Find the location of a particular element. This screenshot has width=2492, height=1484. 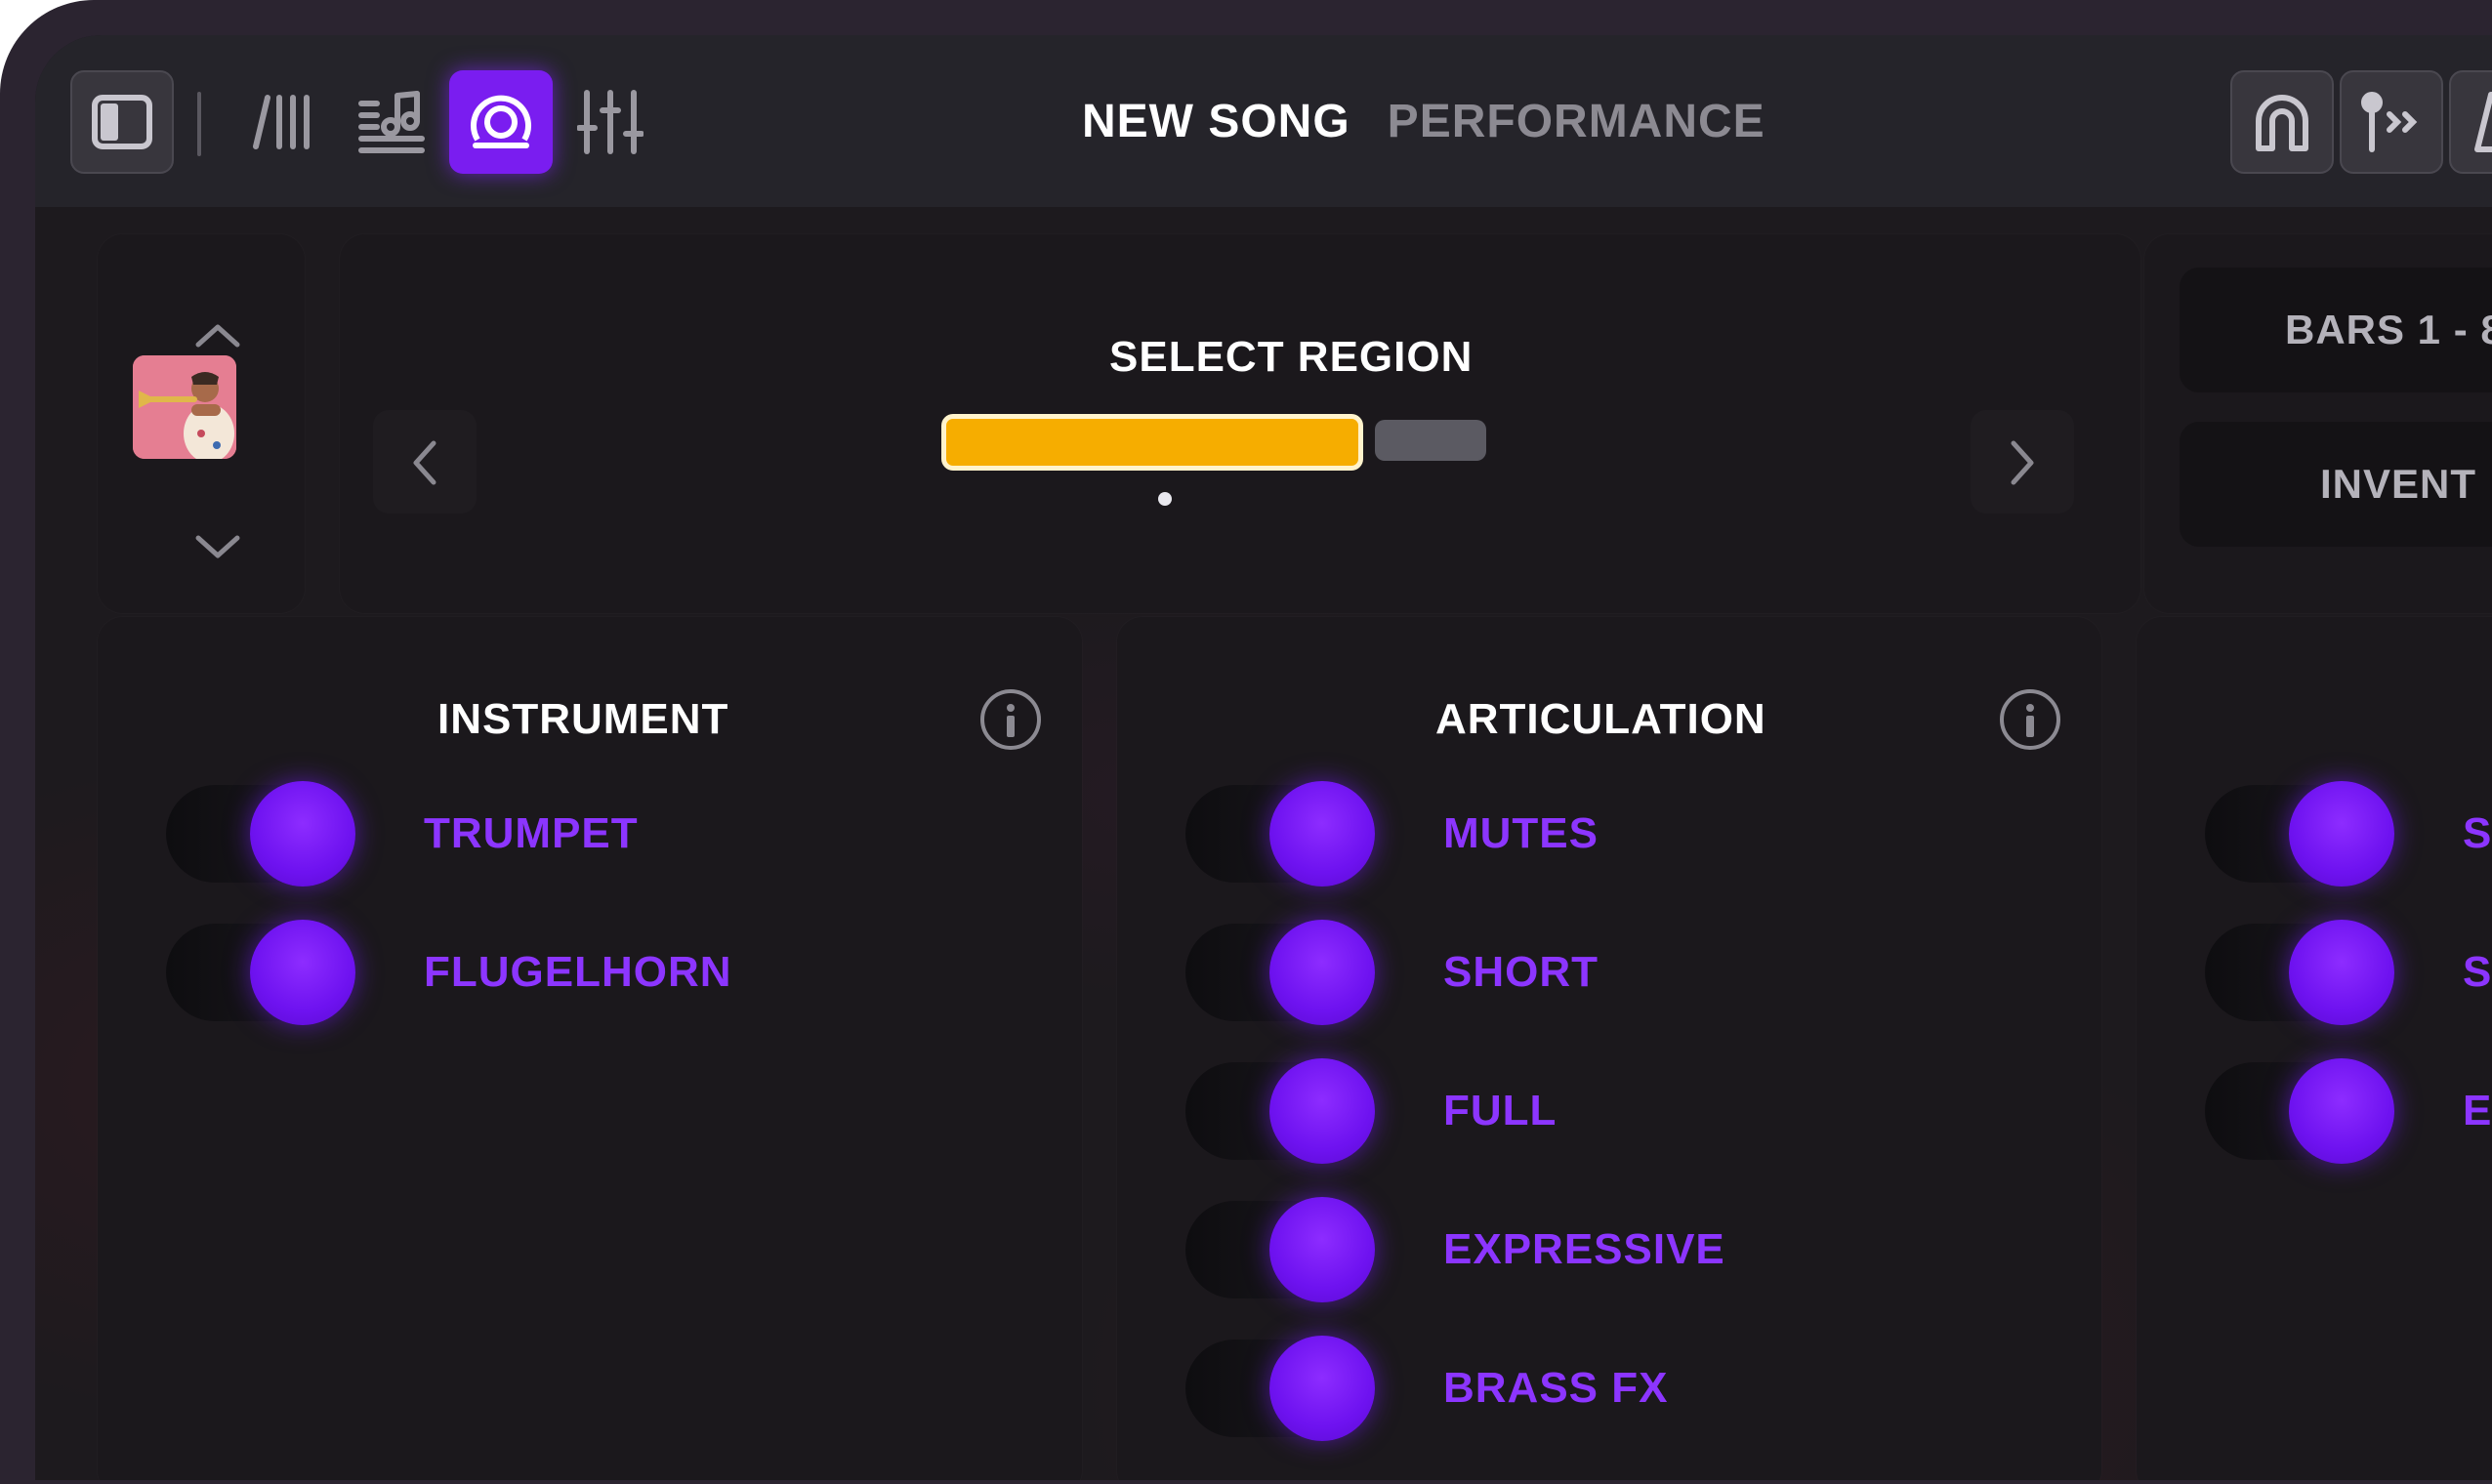

song-title: NEW SONG is located at coordinates (1216, 122).